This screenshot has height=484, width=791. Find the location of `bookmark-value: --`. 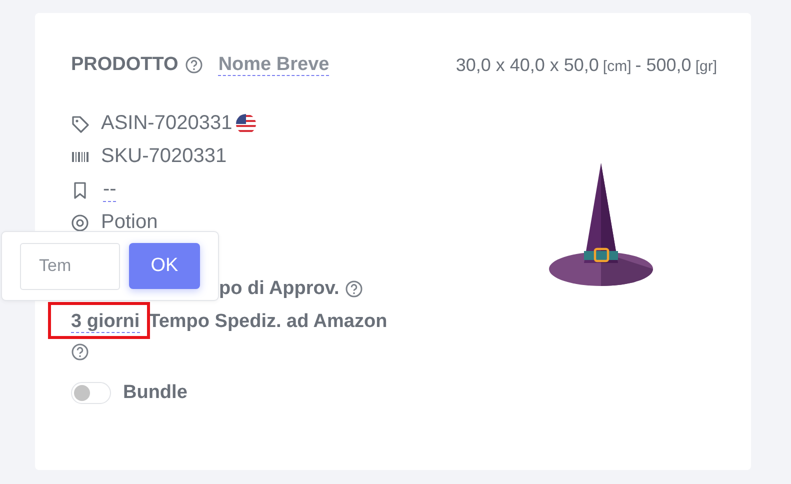

bookmark-value: -- is located at coordinates (109, 190).